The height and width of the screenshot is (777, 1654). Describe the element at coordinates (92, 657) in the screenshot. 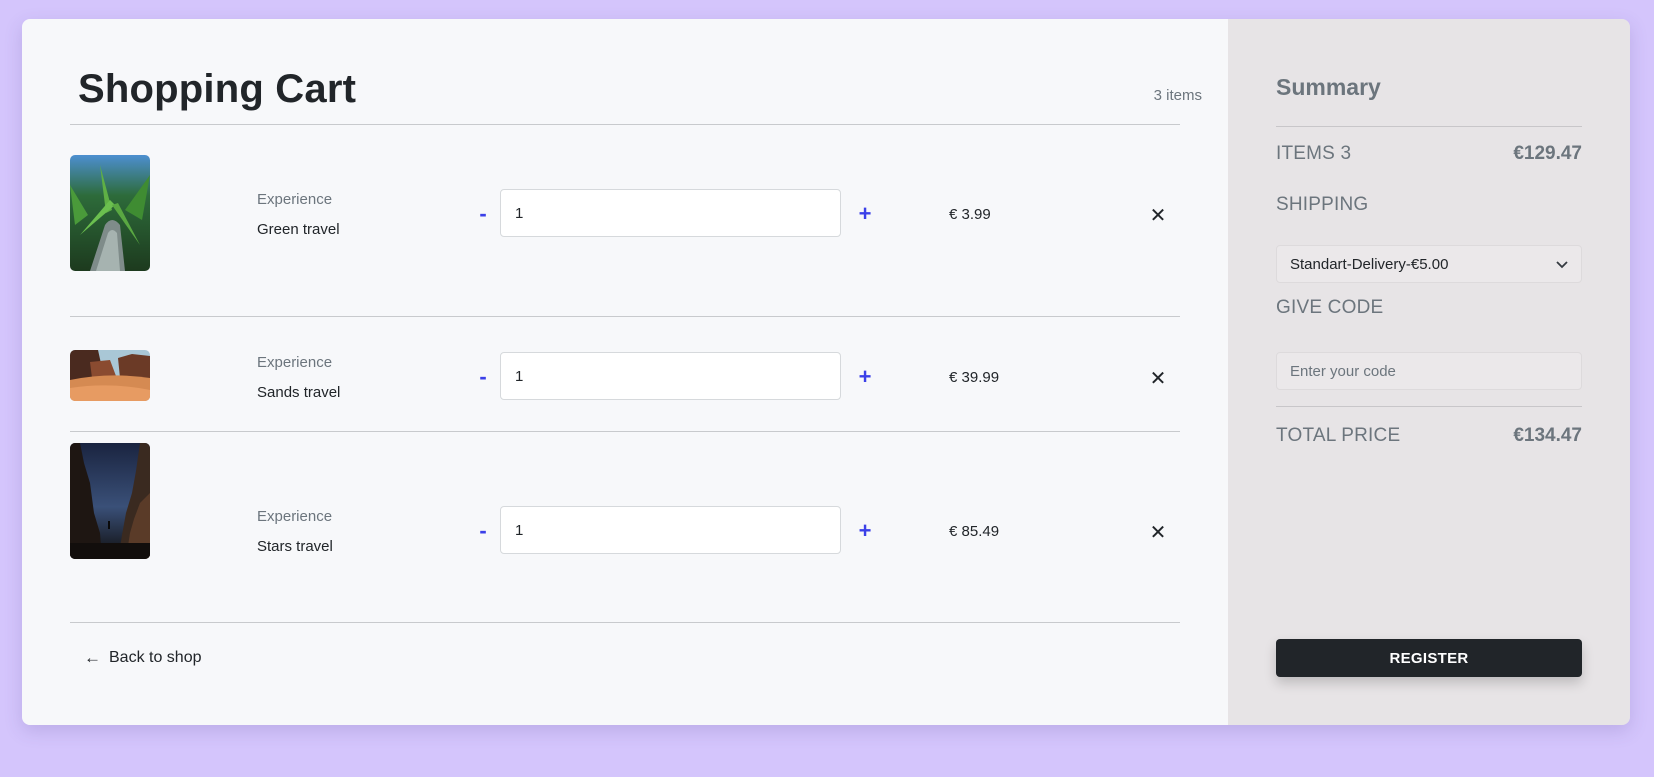

I see `arrow-left-icon: ←` at that location.